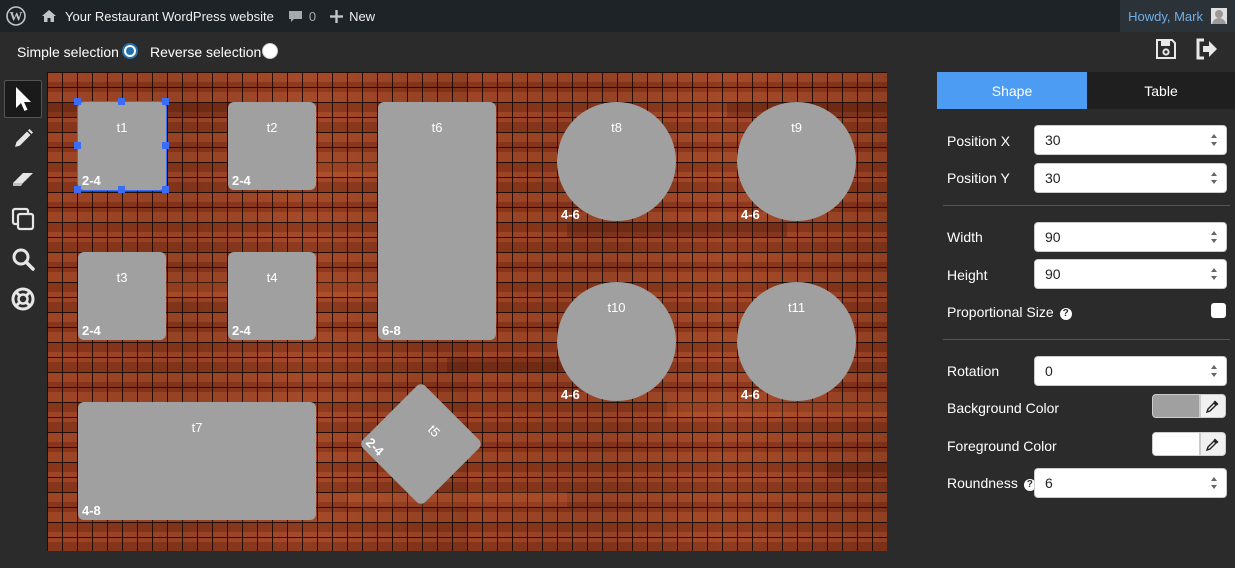  Describe the element at coordinates (421, 444) in the screenshot. I see `table-t5: t5 2-4` at that location.